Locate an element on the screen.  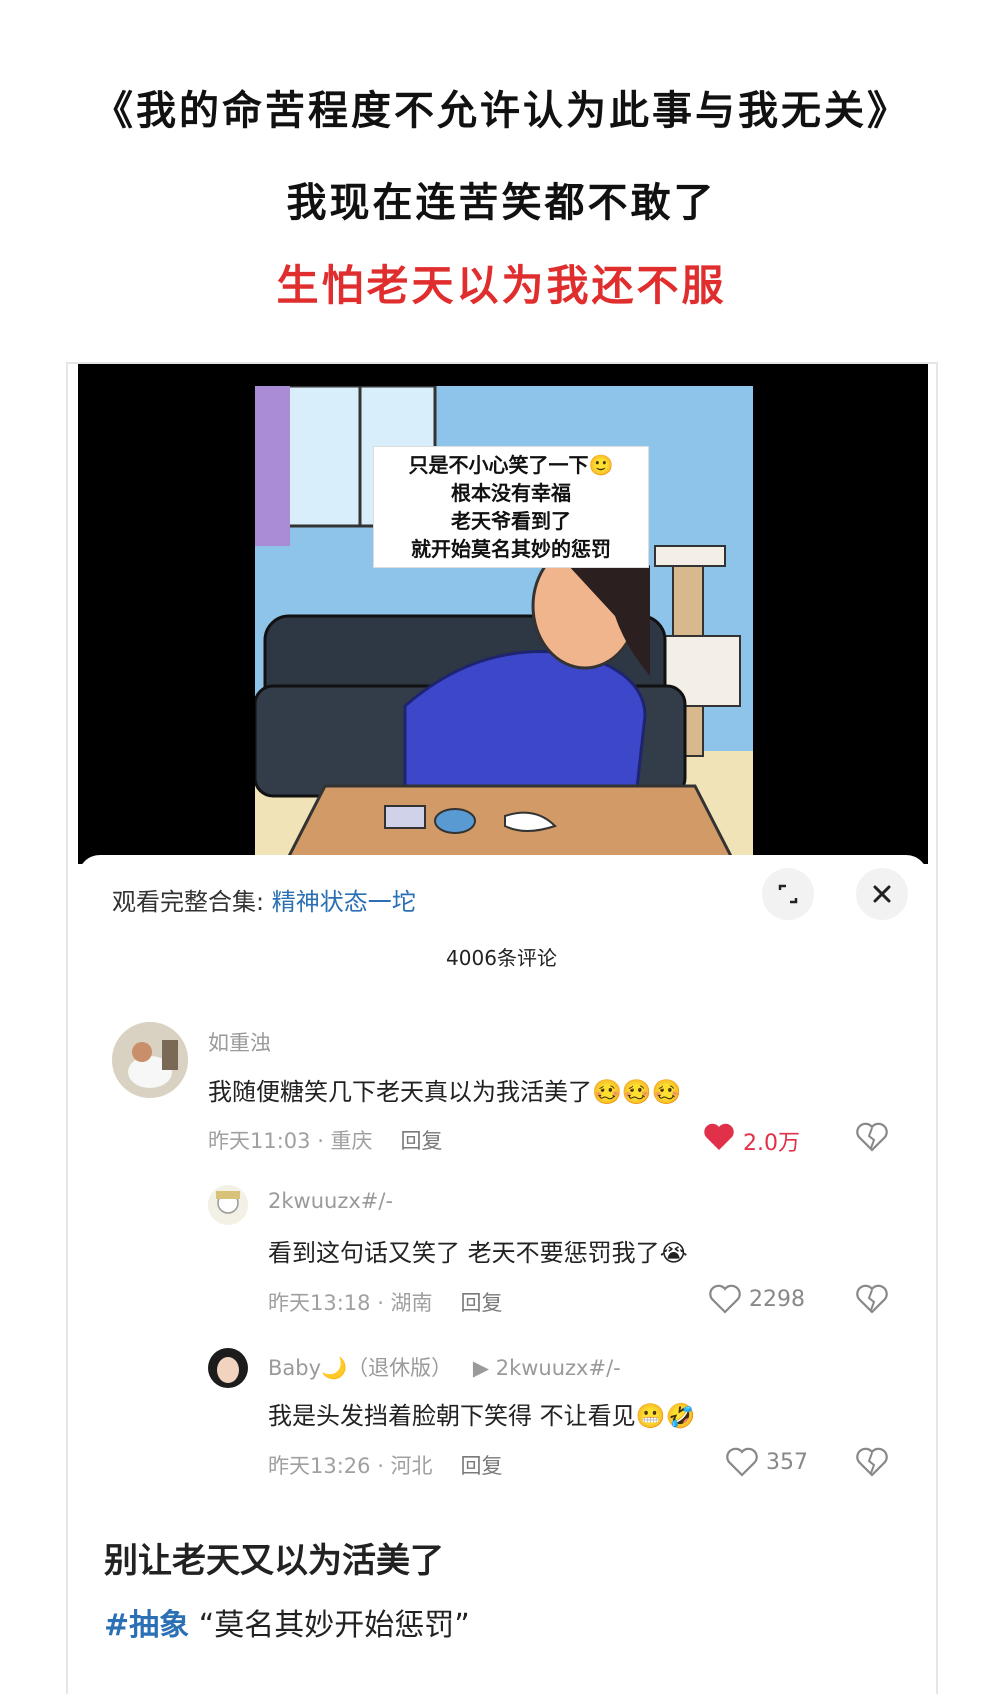
post-title: 别让老天又以为活美了 is located at coordinates (274, 1561).